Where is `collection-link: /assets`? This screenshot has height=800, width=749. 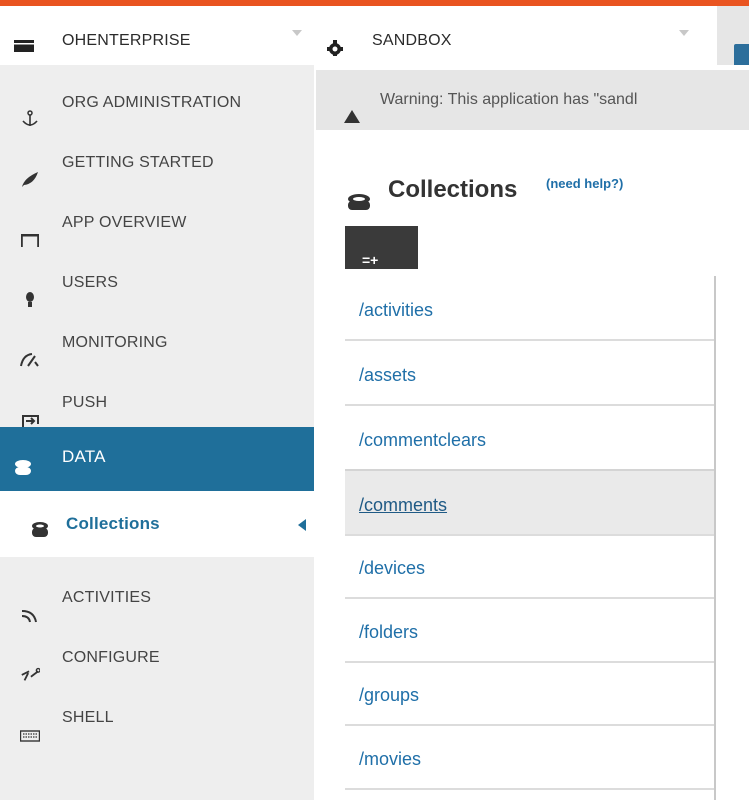
collection-link: /assets is located at coordinates (387, 375).